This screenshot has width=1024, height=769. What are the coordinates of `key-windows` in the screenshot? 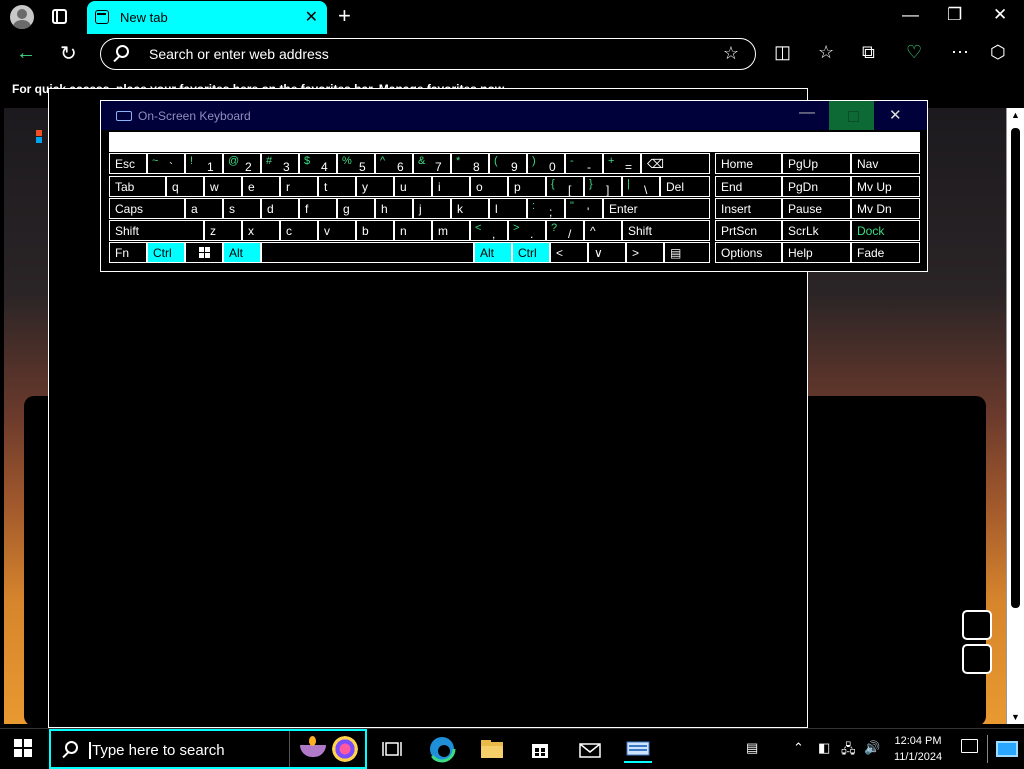 It's located at (204, 252).